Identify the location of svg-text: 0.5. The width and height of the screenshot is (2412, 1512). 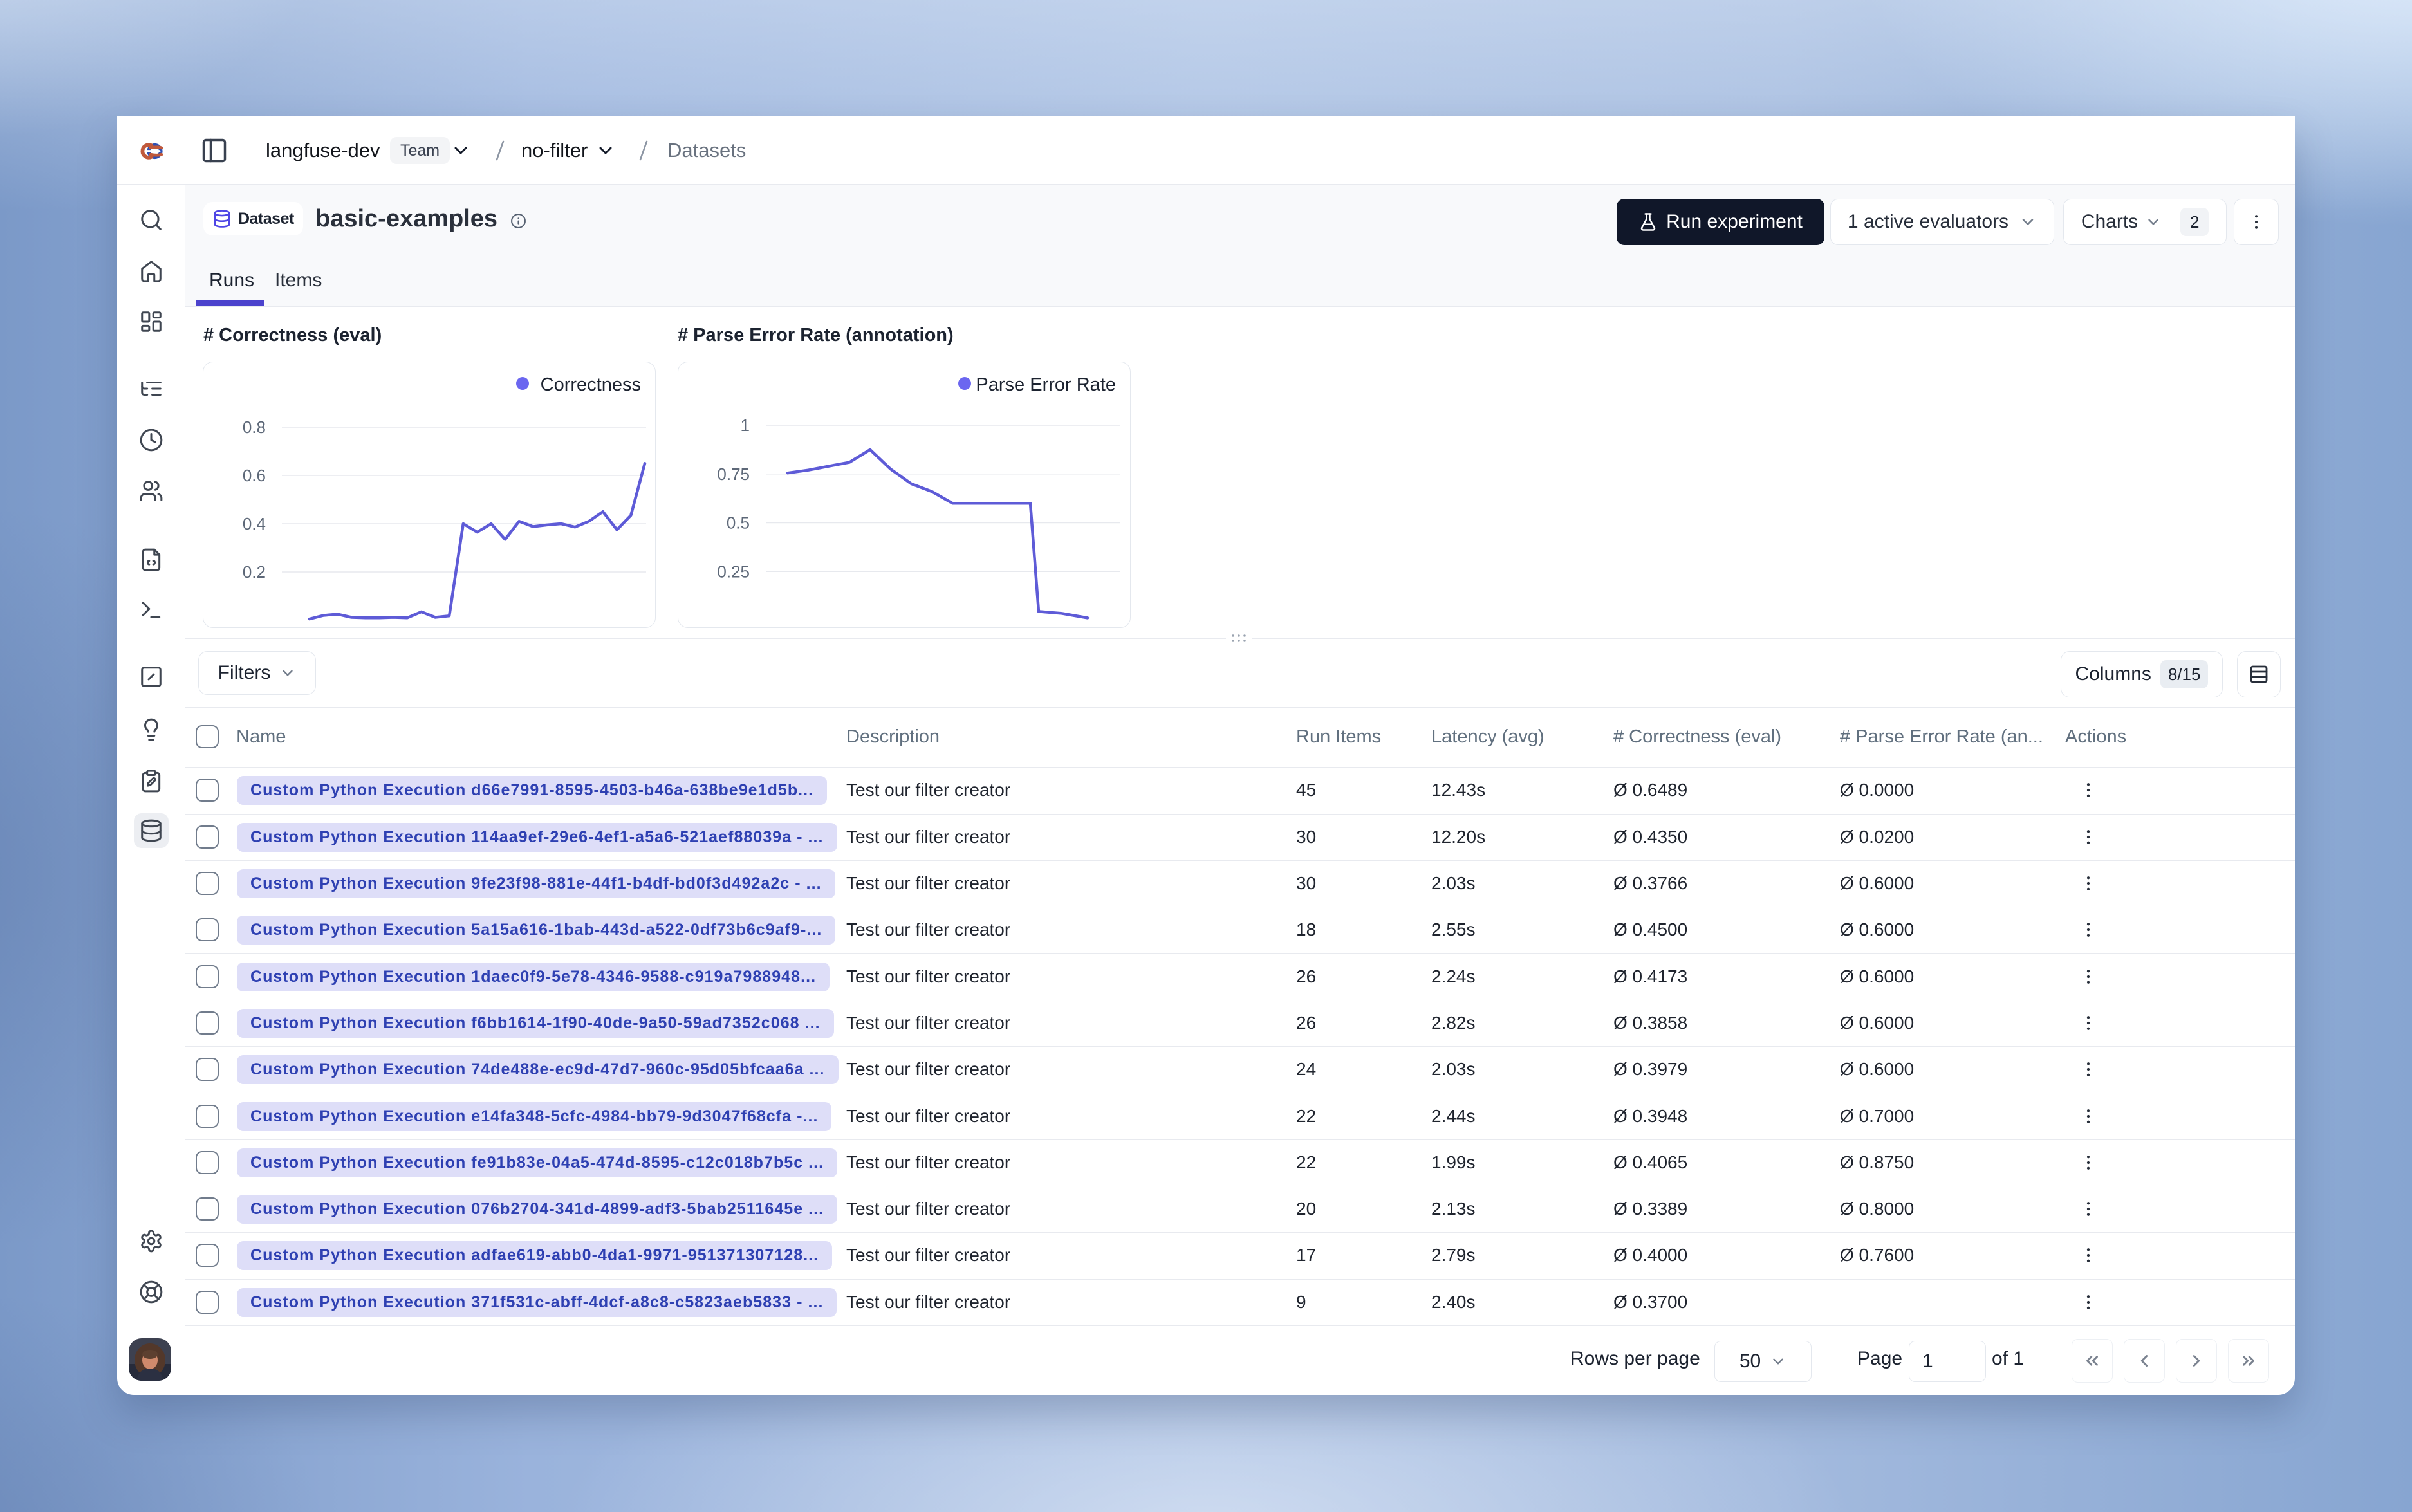
(739, 523).